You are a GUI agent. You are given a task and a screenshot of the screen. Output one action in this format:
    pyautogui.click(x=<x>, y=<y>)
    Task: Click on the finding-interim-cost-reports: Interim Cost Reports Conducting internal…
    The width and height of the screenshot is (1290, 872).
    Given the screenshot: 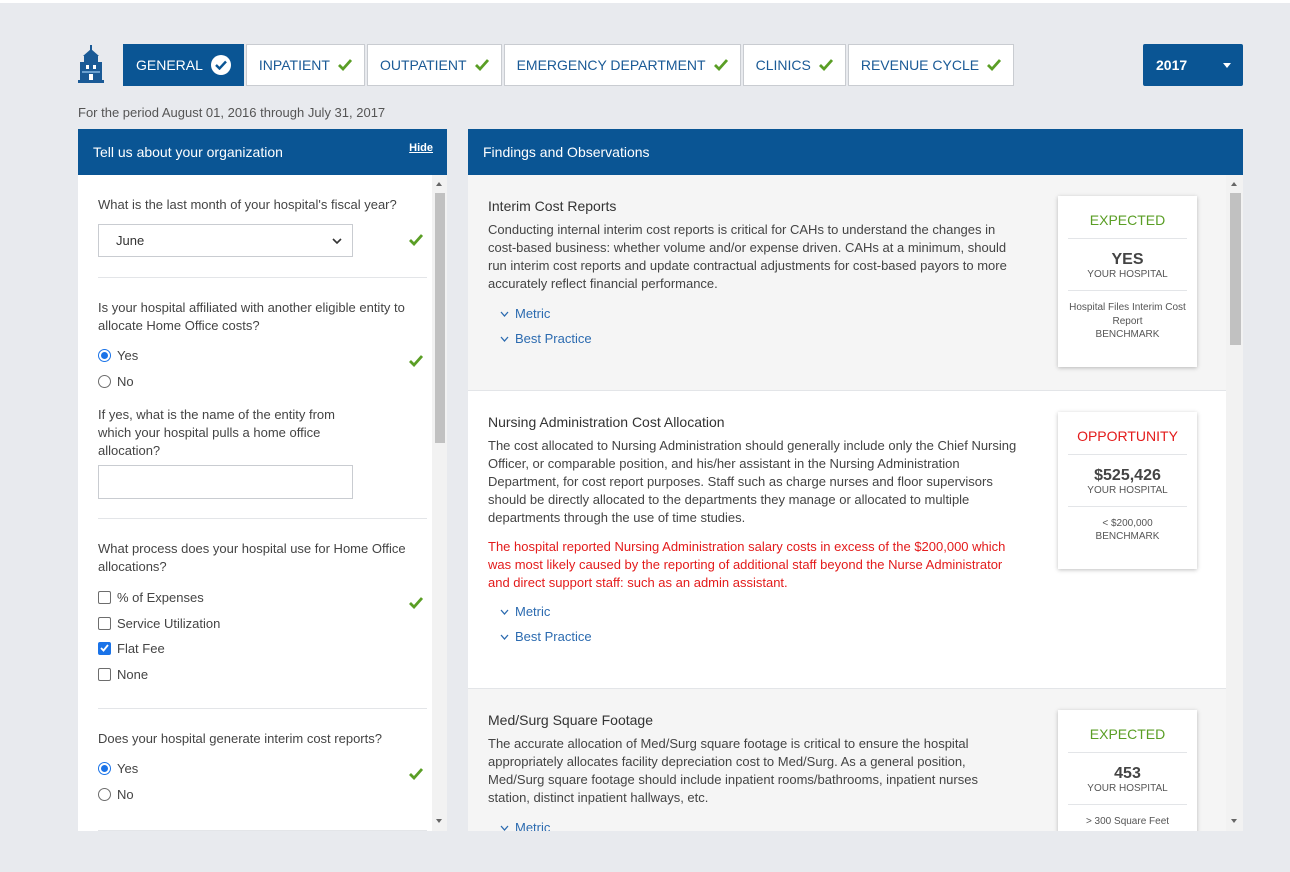 What is the action you would take?
    pyautogui.click(x=847, y=283)
    